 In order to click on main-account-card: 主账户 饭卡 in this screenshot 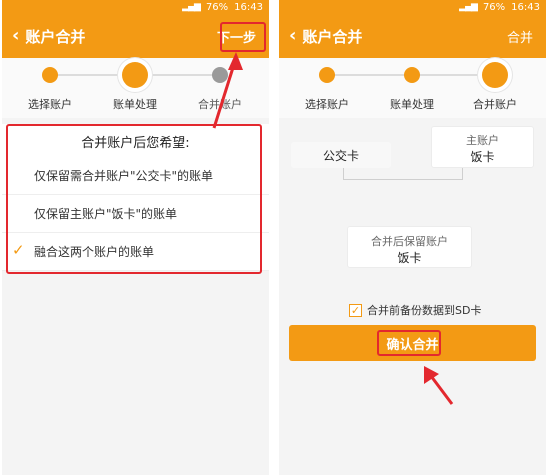, I will do `click(482, 147)`.